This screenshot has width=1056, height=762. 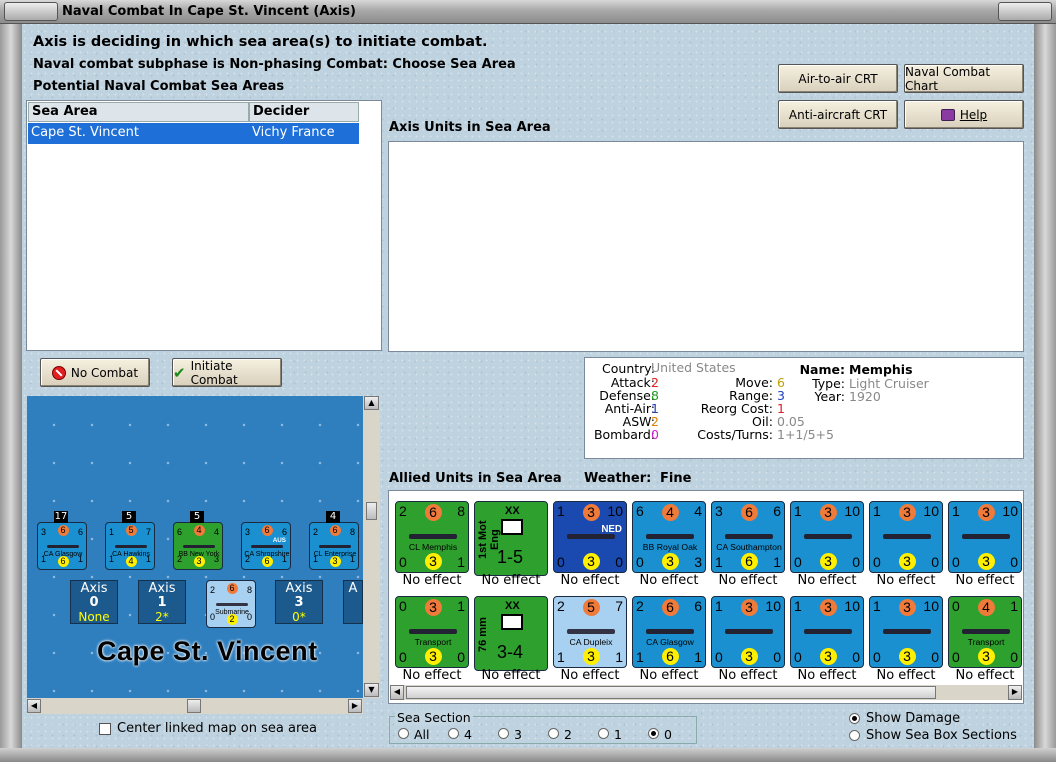 What do you see at coordinates (371, 403) in the screenshot?
I see `map-scroll-up: ▲` at bounding box center [371, 403].